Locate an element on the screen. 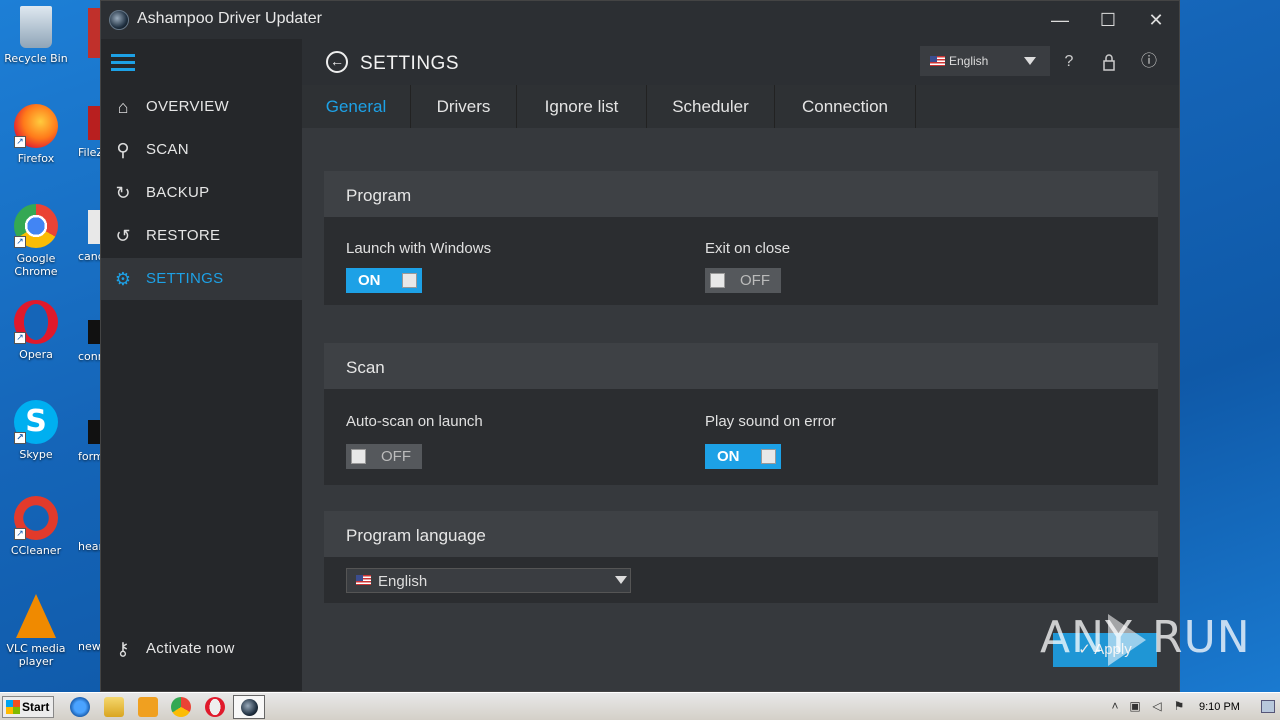  play-sound-label: Play sound on error is located at coordinates (770, 421).